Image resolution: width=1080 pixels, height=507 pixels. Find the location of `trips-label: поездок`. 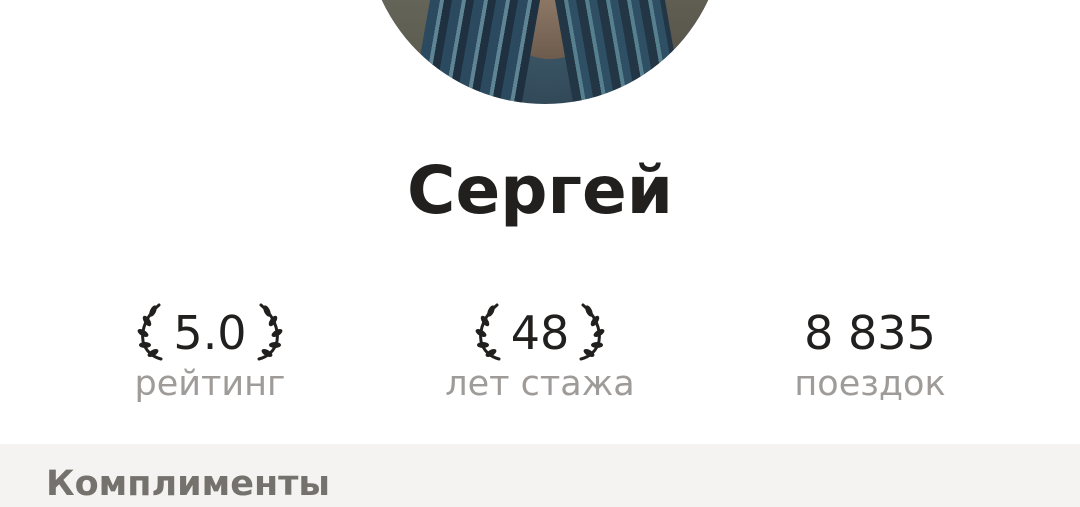

trips-label: поездок is located at coordinates (870, 384).